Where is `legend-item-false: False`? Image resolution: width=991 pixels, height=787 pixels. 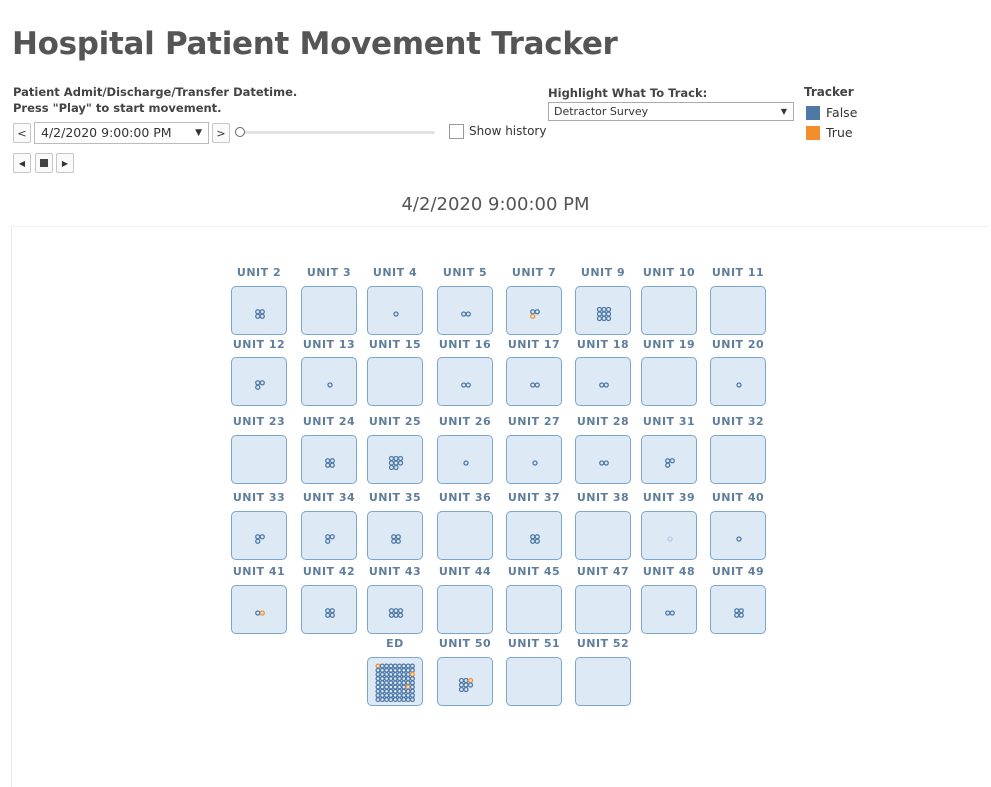 legend-item-false: False is located at coordinates (831, 112).